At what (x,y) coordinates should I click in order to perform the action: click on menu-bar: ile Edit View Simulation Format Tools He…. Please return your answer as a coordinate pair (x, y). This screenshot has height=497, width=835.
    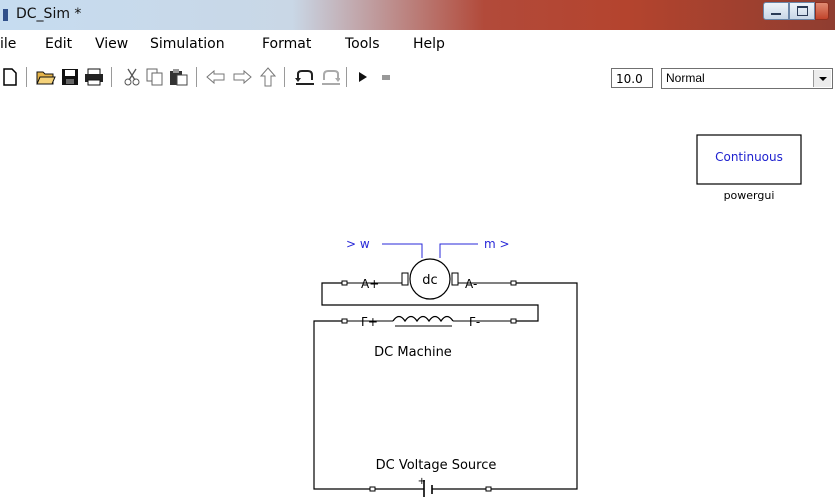
    Looking at the image, I should click on (417, 45).